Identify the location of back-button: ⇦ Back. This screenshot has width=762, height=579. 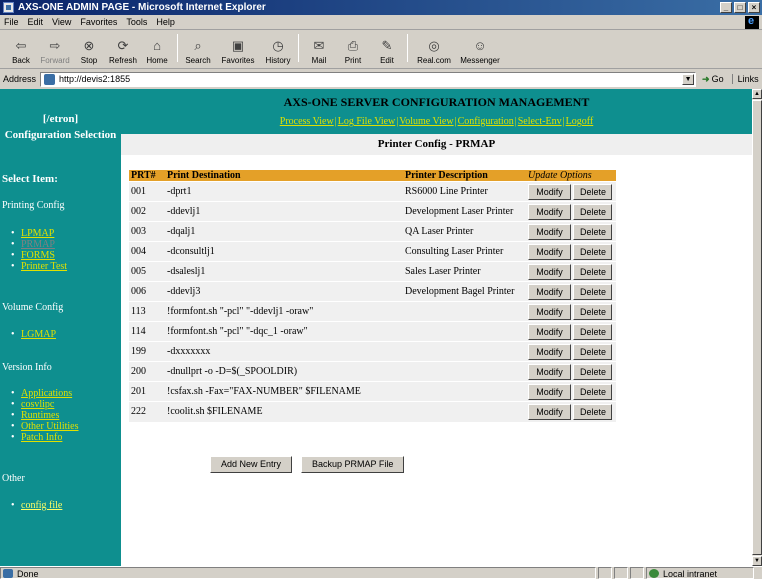
(21, 51).